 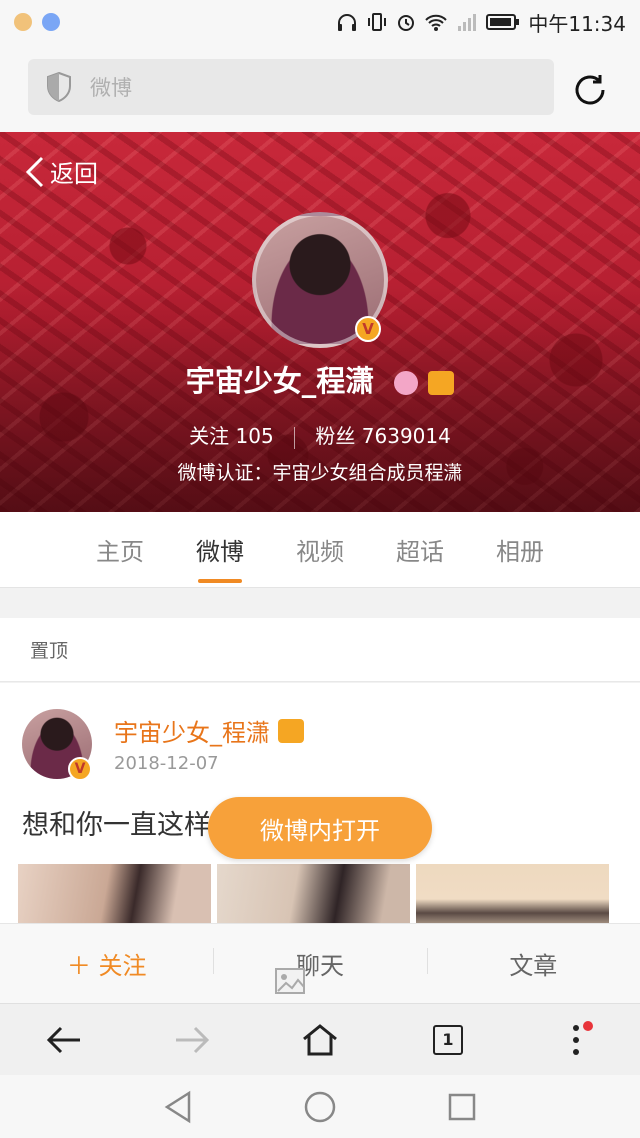 I want to click on profile-stats: 关注 105 粉丝 7639014, so click(x=320, y=434).